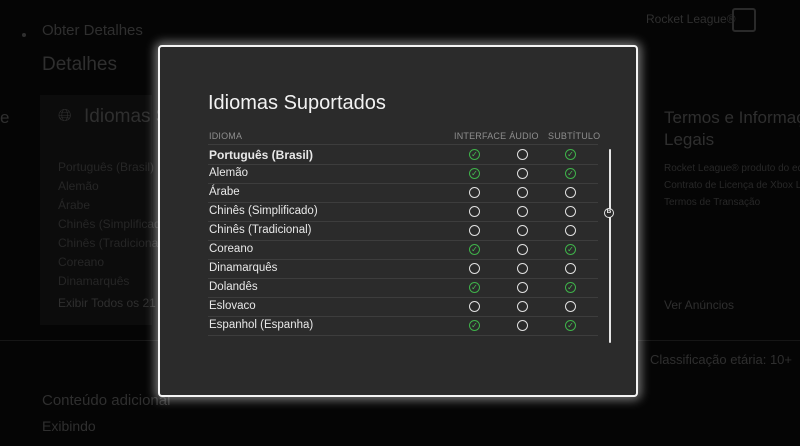  Describe the element at coordinates (261, 155) in the screenshot. I see `language-name: Português (Brasil)` at that location.